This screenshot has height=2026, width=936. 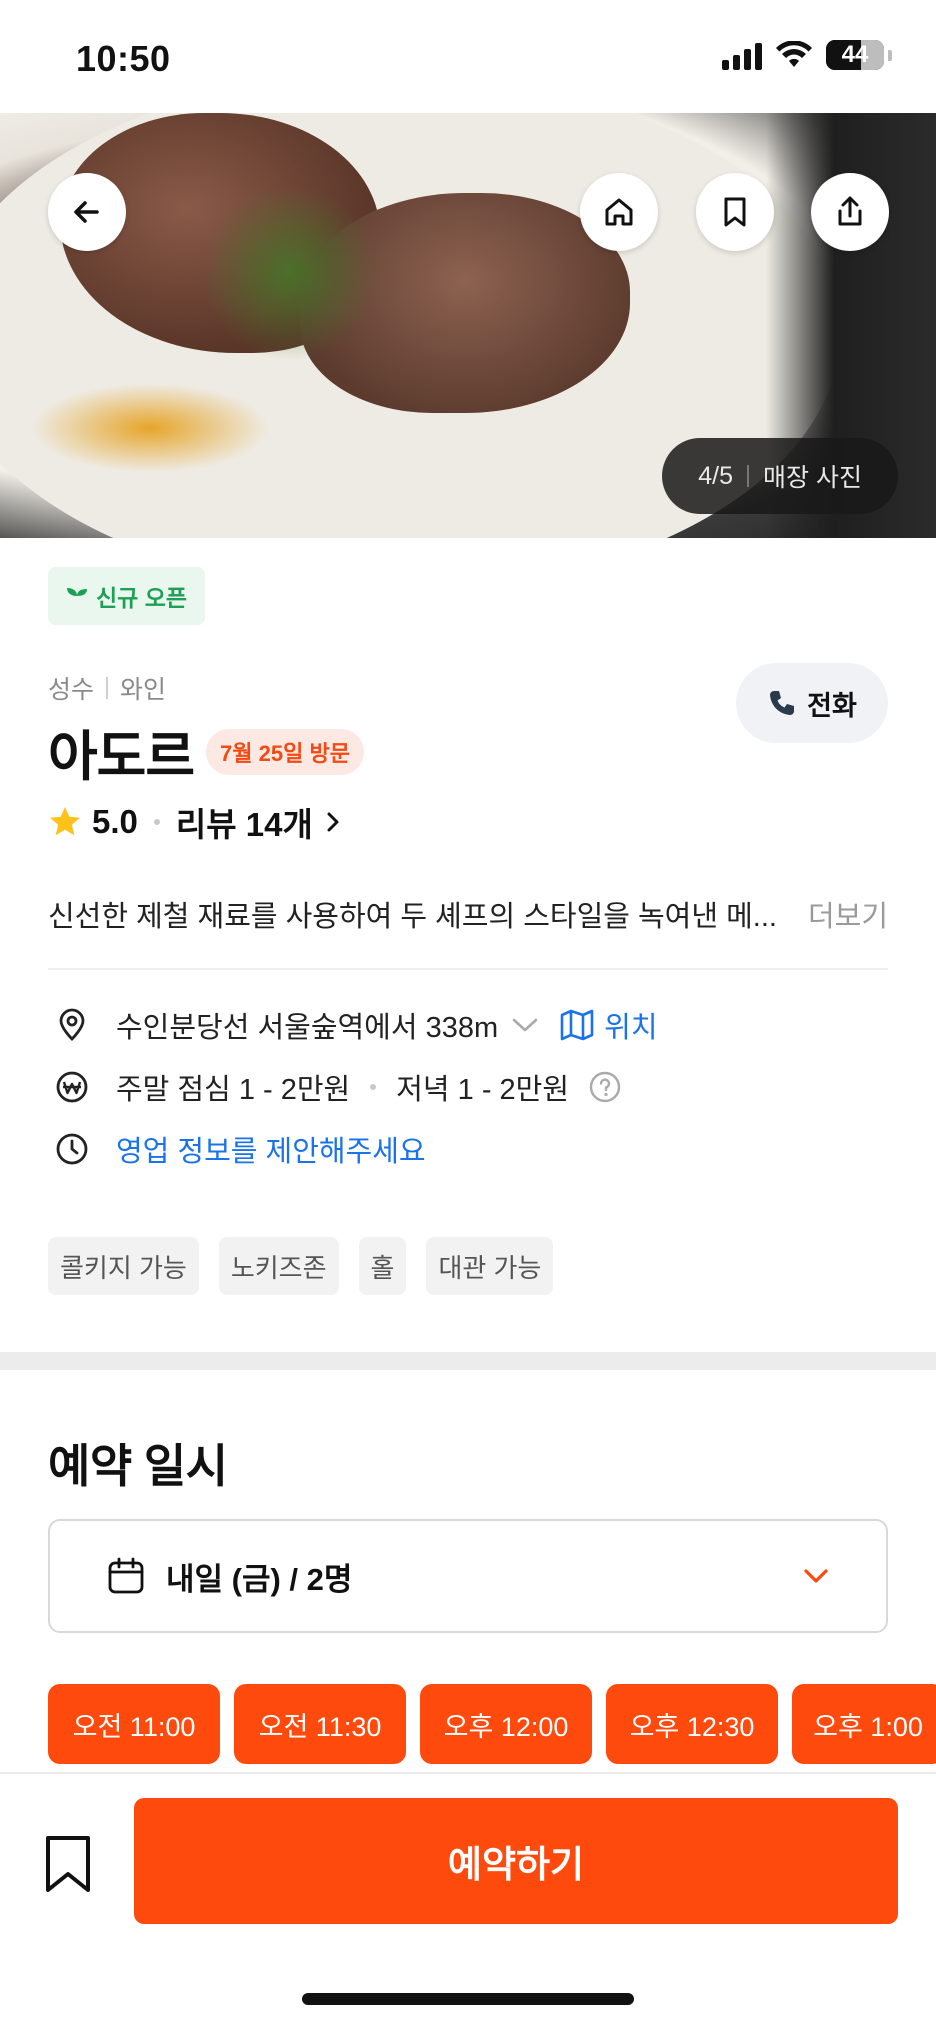 I want to click on share-button, so click(x=850, y=212).